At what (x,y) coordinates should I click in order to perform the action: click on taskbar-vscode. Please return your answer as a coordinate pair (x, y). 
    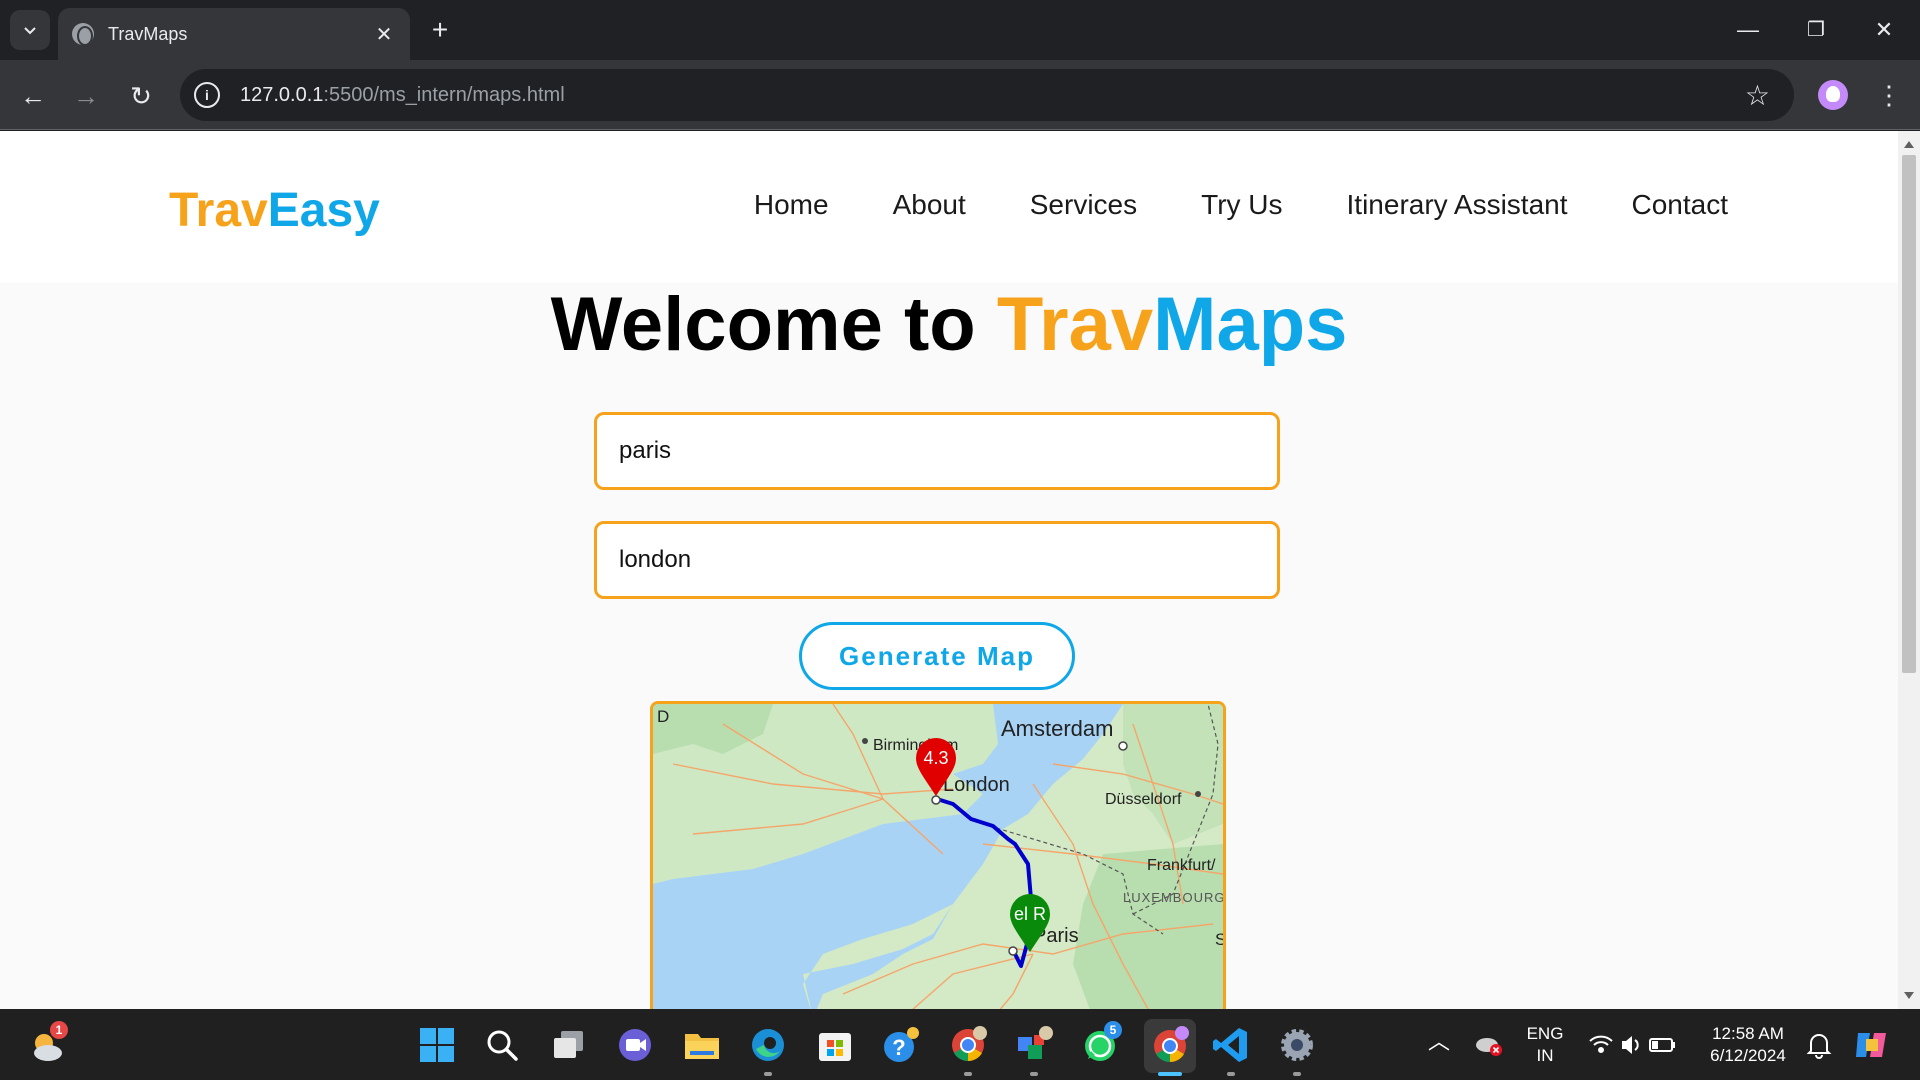
    Looking at the image, I should click on (1231, 1045).